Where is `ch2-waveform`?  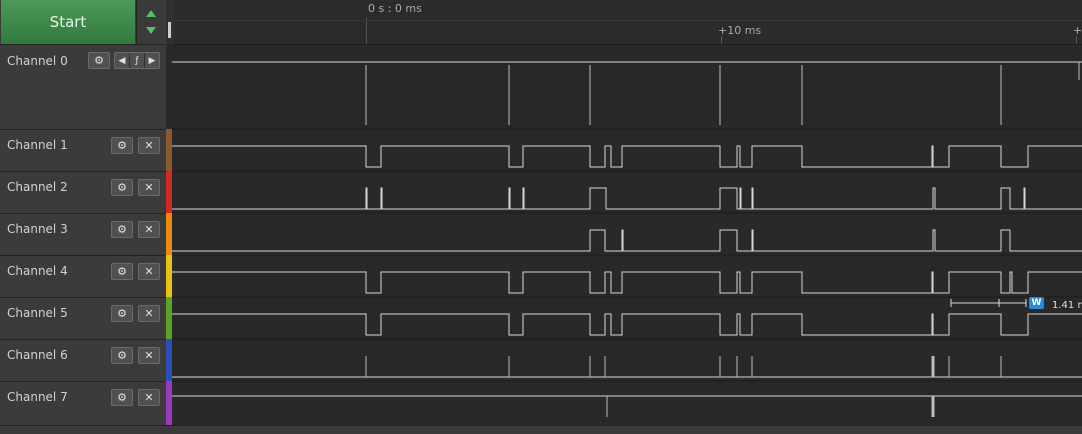
ch2-waveform is located at coordinates (627, 198).